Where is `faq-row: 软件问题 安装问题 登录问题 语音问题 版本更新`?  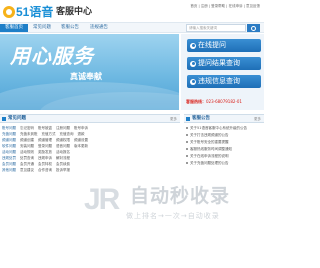 faq-row: 软件问题 安装问题 登录问题 语音问题 版本更新 is located at coordinates (47, 146).